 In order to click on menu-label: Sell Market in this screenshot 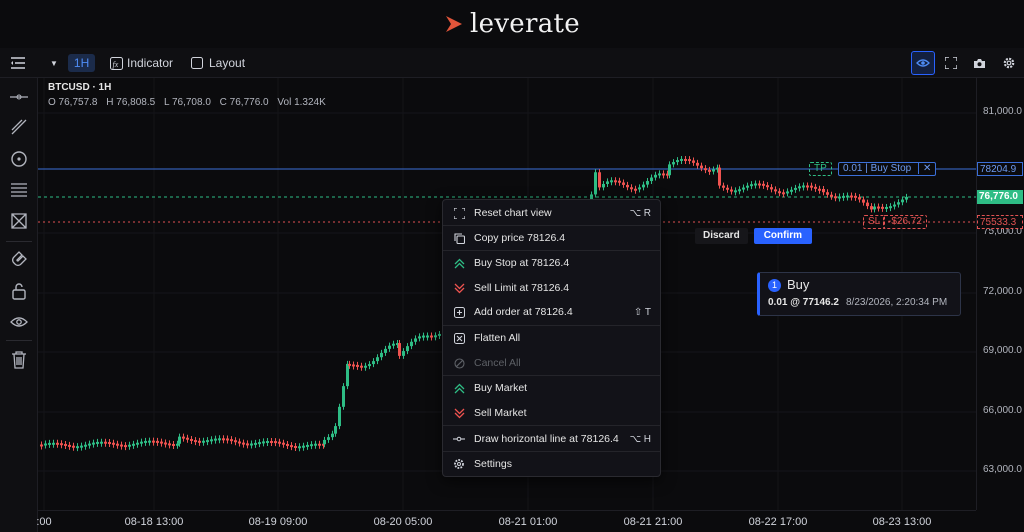, I will do `click(500, 413)`.